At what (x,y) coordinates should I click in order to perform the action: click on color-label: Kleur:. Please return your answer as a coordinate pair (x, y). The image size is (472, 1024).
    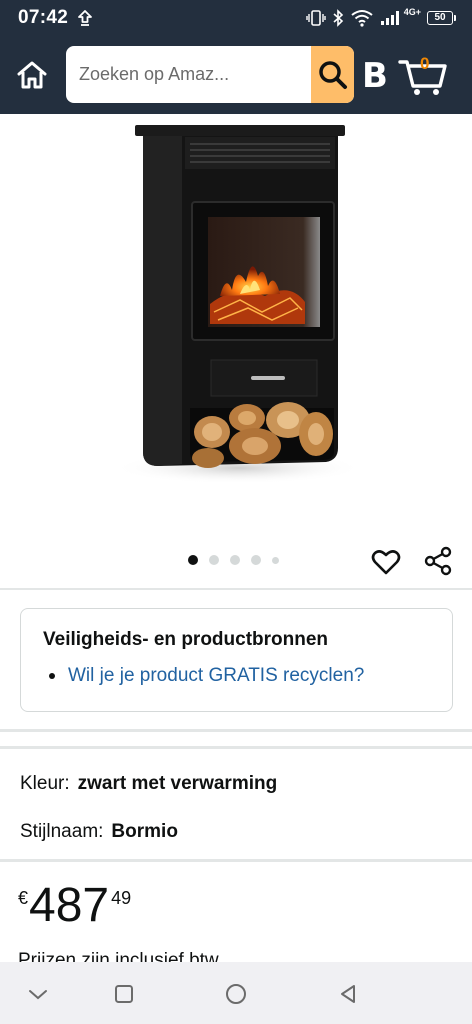
    Looking at the image, I should click on (45, 783).